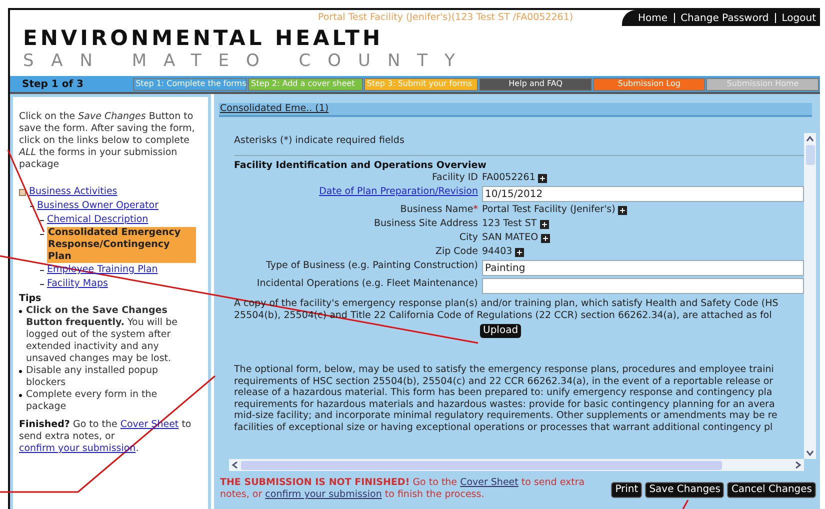 The image size is (825, 509). Describe the element at coordinates (771, 490) in the screenshot. I see `footer-button: Cancel Changes` at that location.